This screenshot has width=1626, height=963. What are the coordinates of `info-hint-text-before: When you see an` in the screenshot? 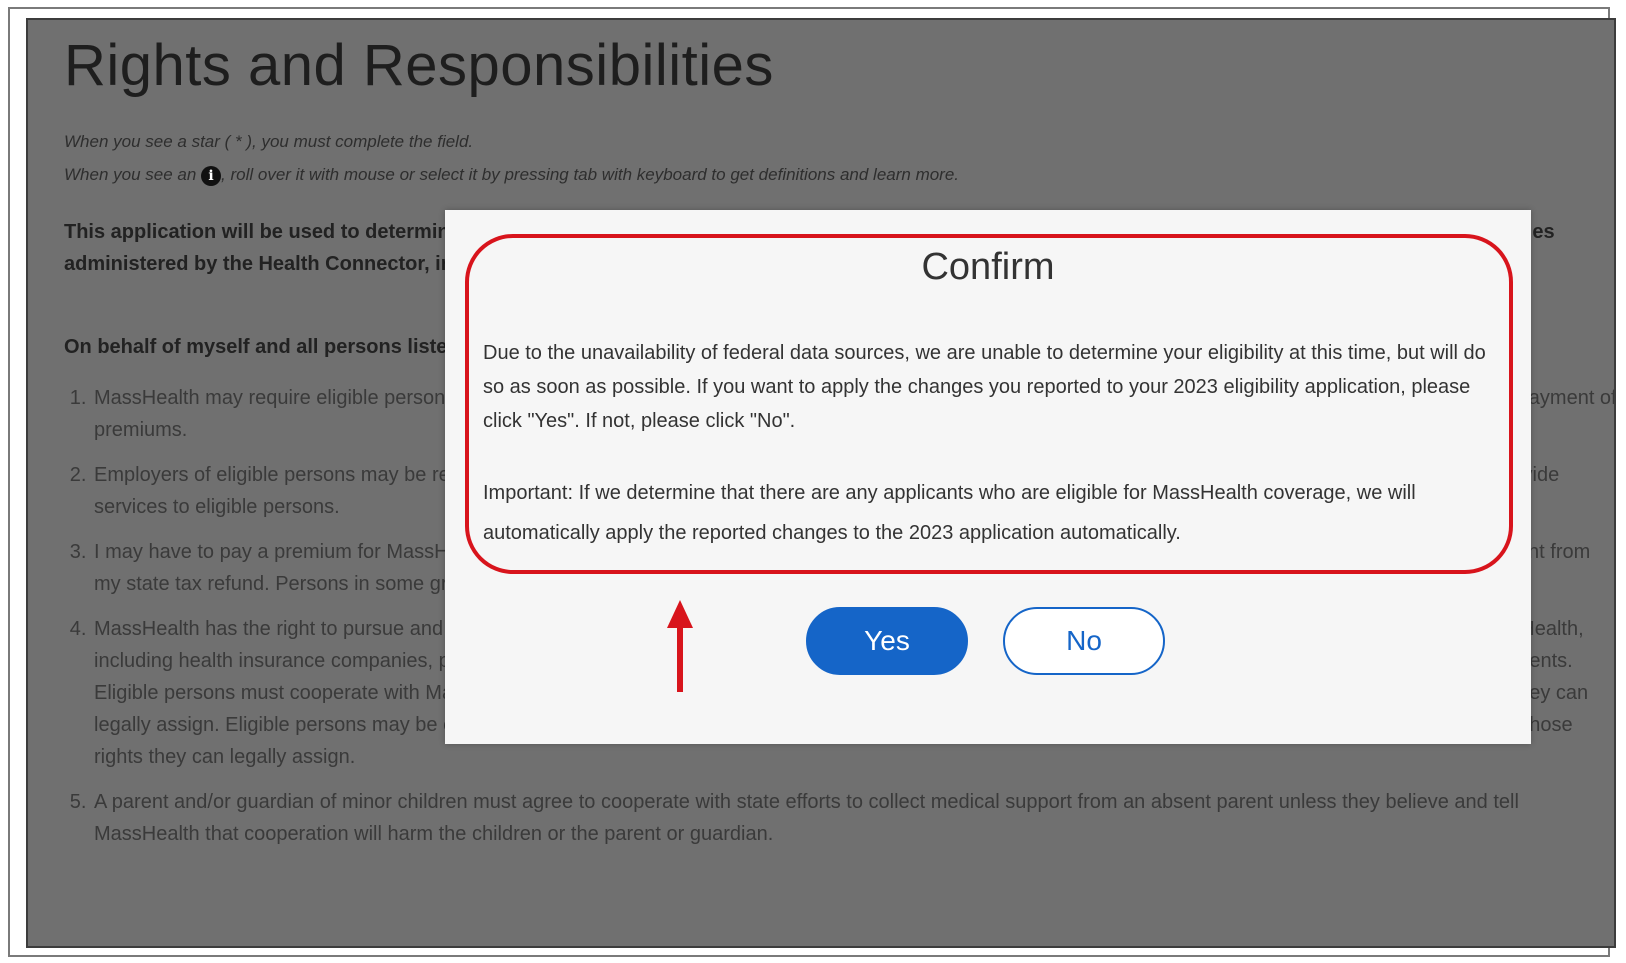 It's located at (130, 174).